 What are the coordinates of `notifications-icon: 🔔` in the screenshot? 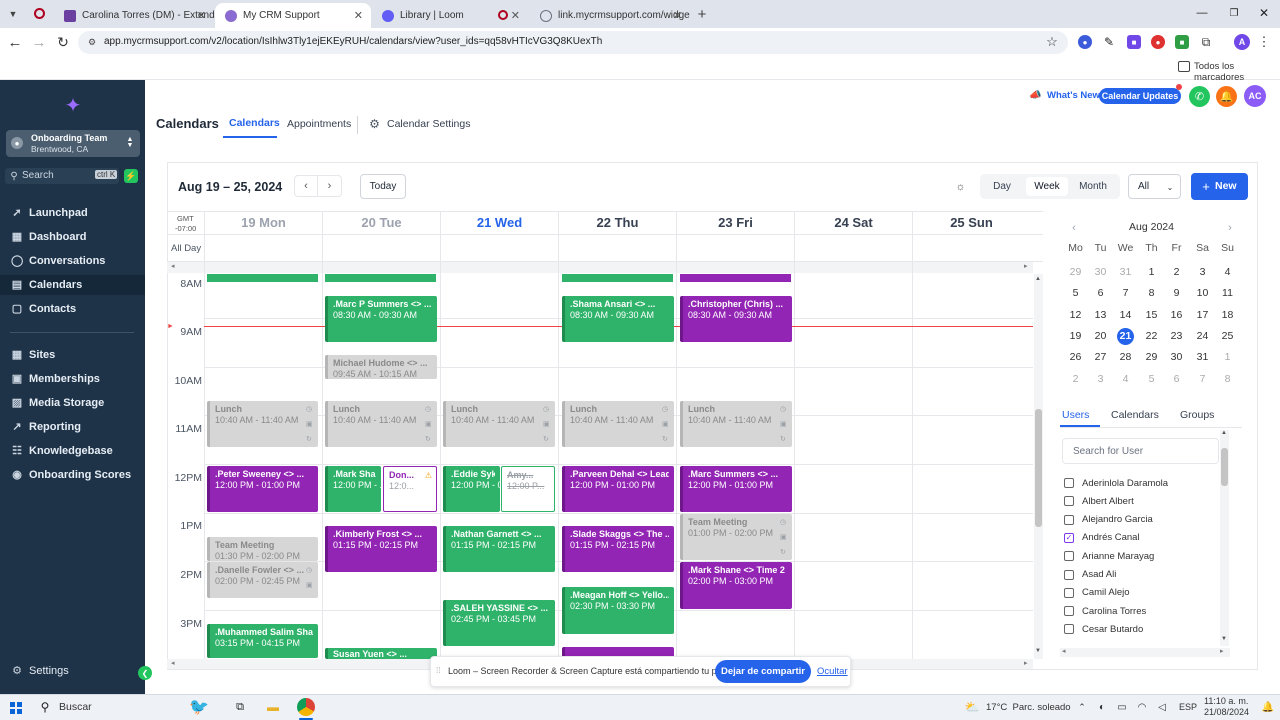 It's located at (1268, 707).